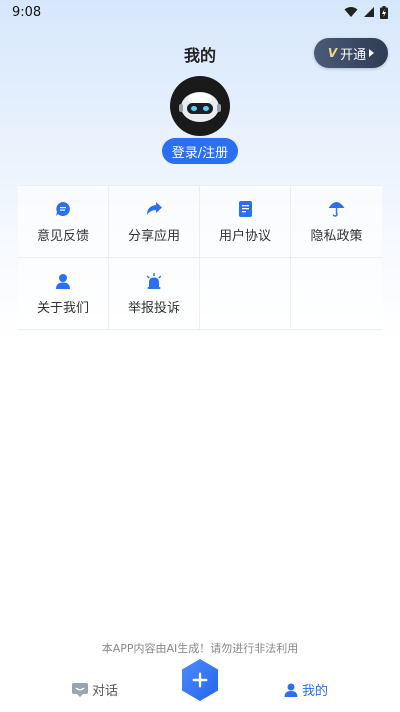  I want to click on vip-open-button: V 开通, so click(351, 53).